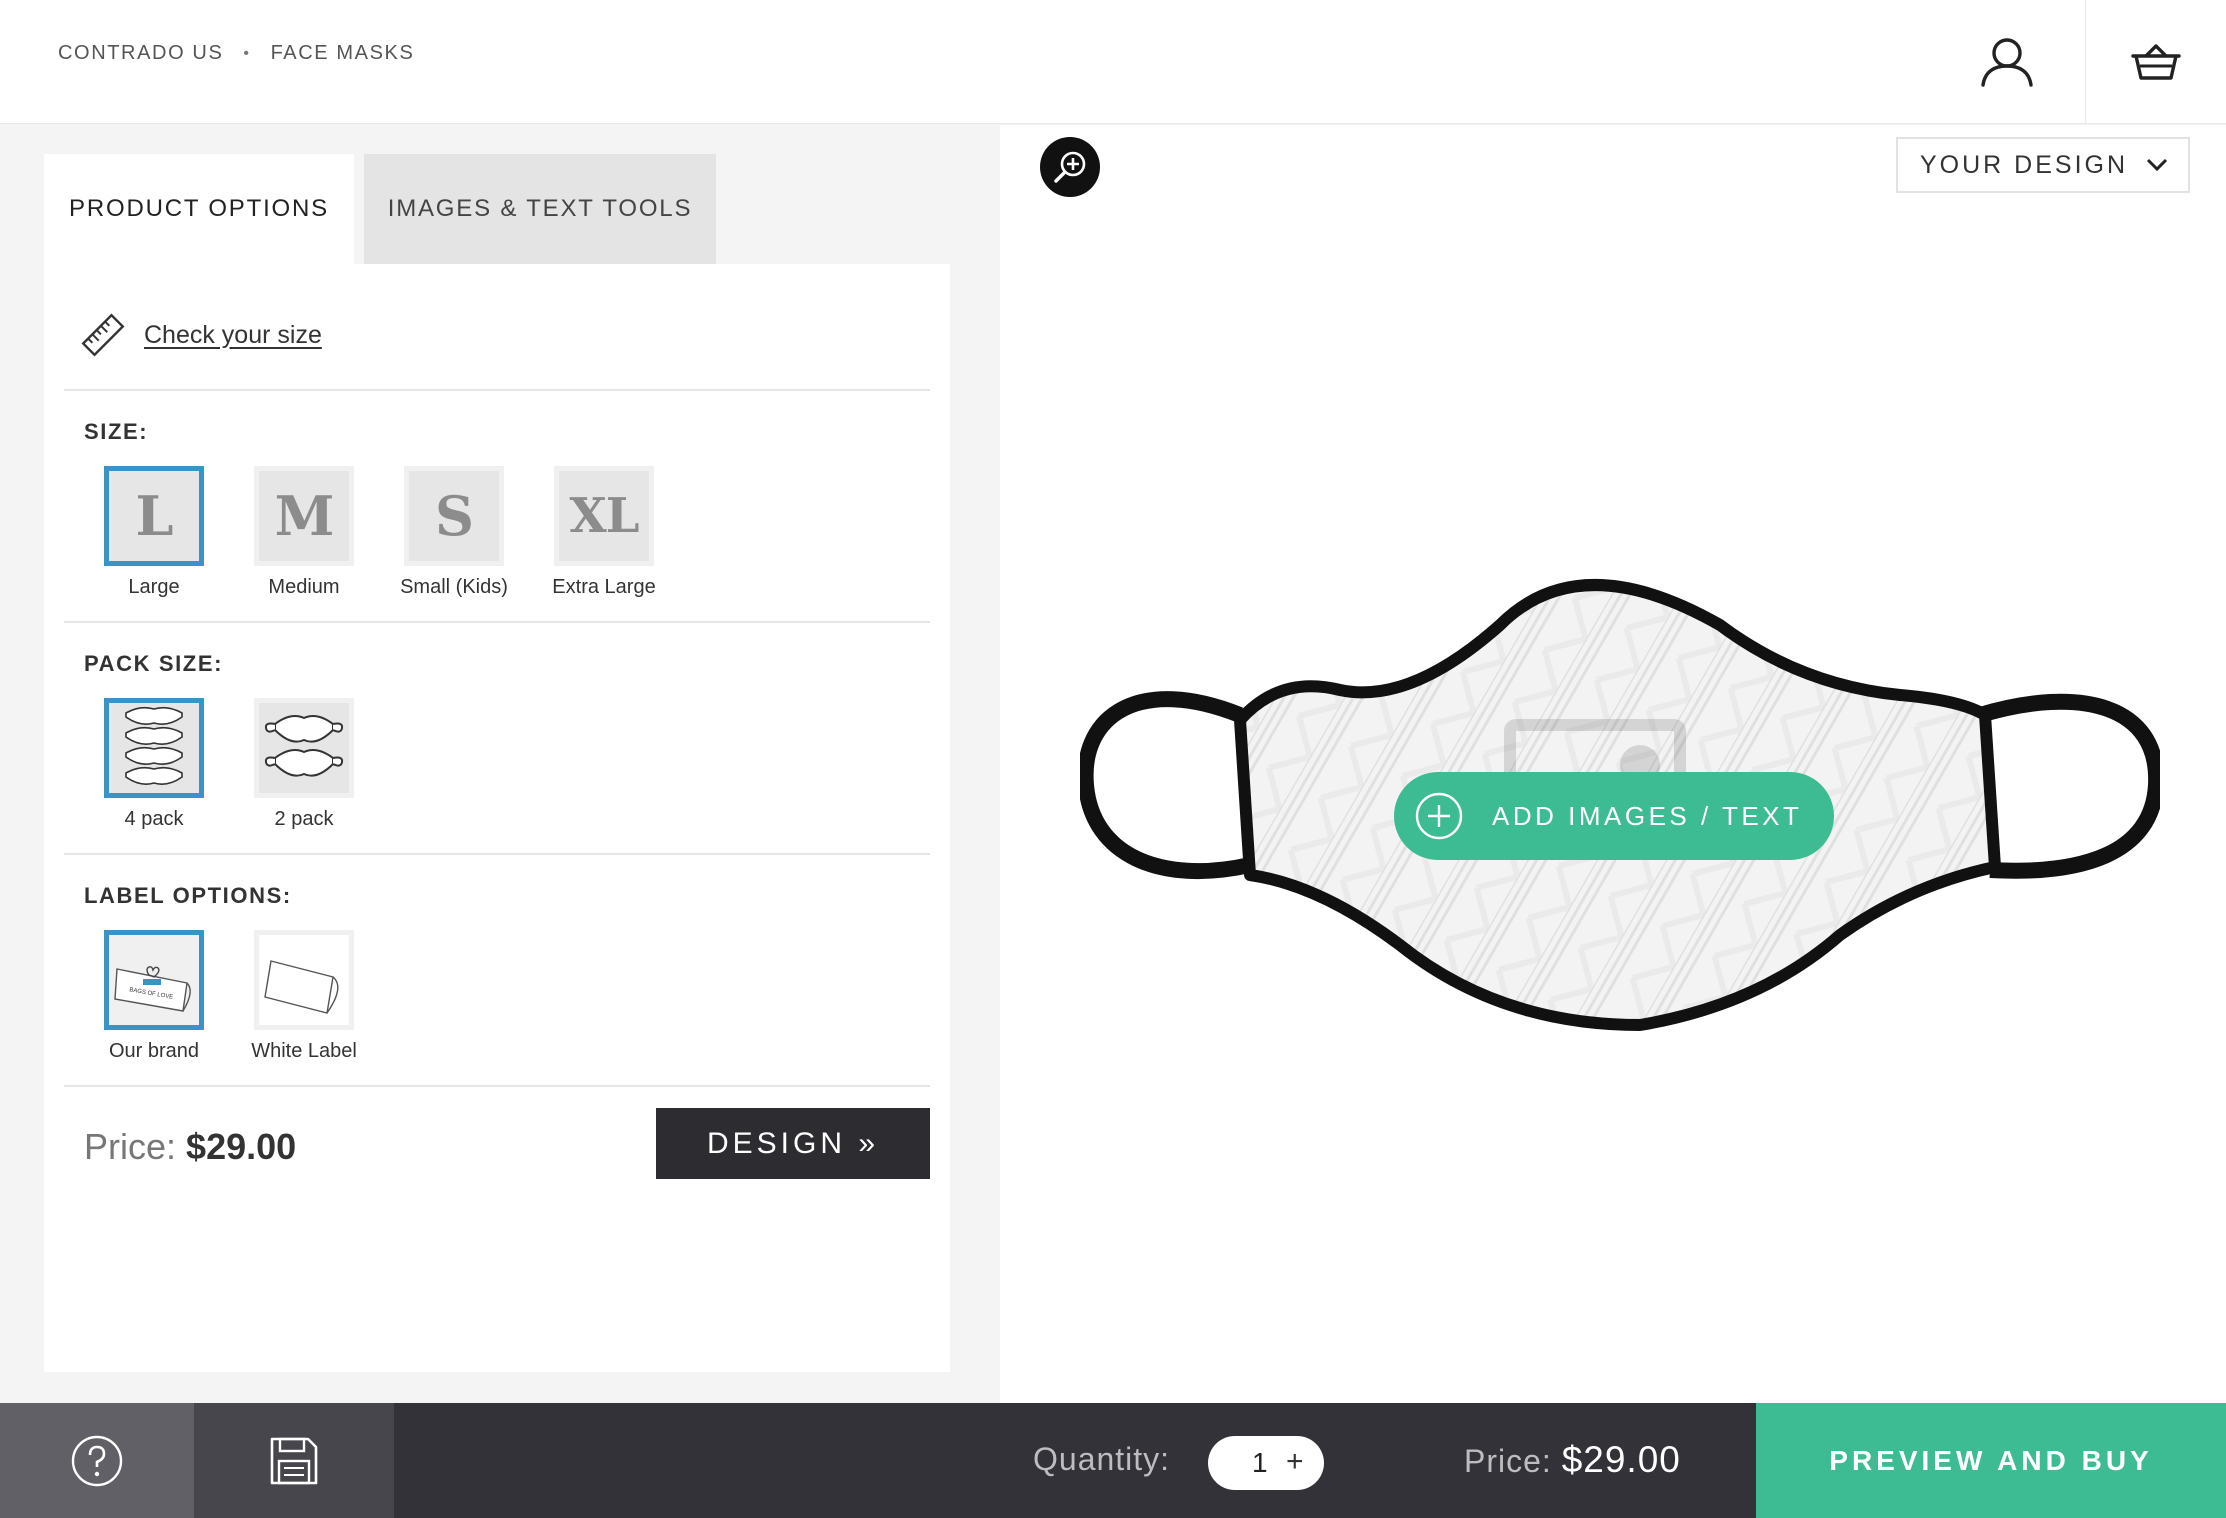 The image size is (2226, 1518). I want to click on size-swatch: L, so click(154, 516).